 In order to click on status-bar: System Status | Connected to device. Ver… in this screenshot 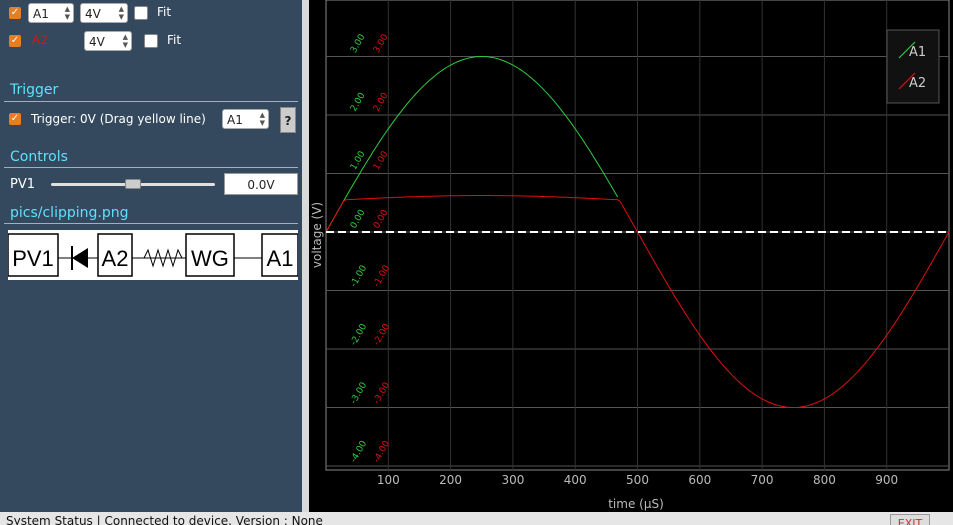, I will do `click(476, 518)`.